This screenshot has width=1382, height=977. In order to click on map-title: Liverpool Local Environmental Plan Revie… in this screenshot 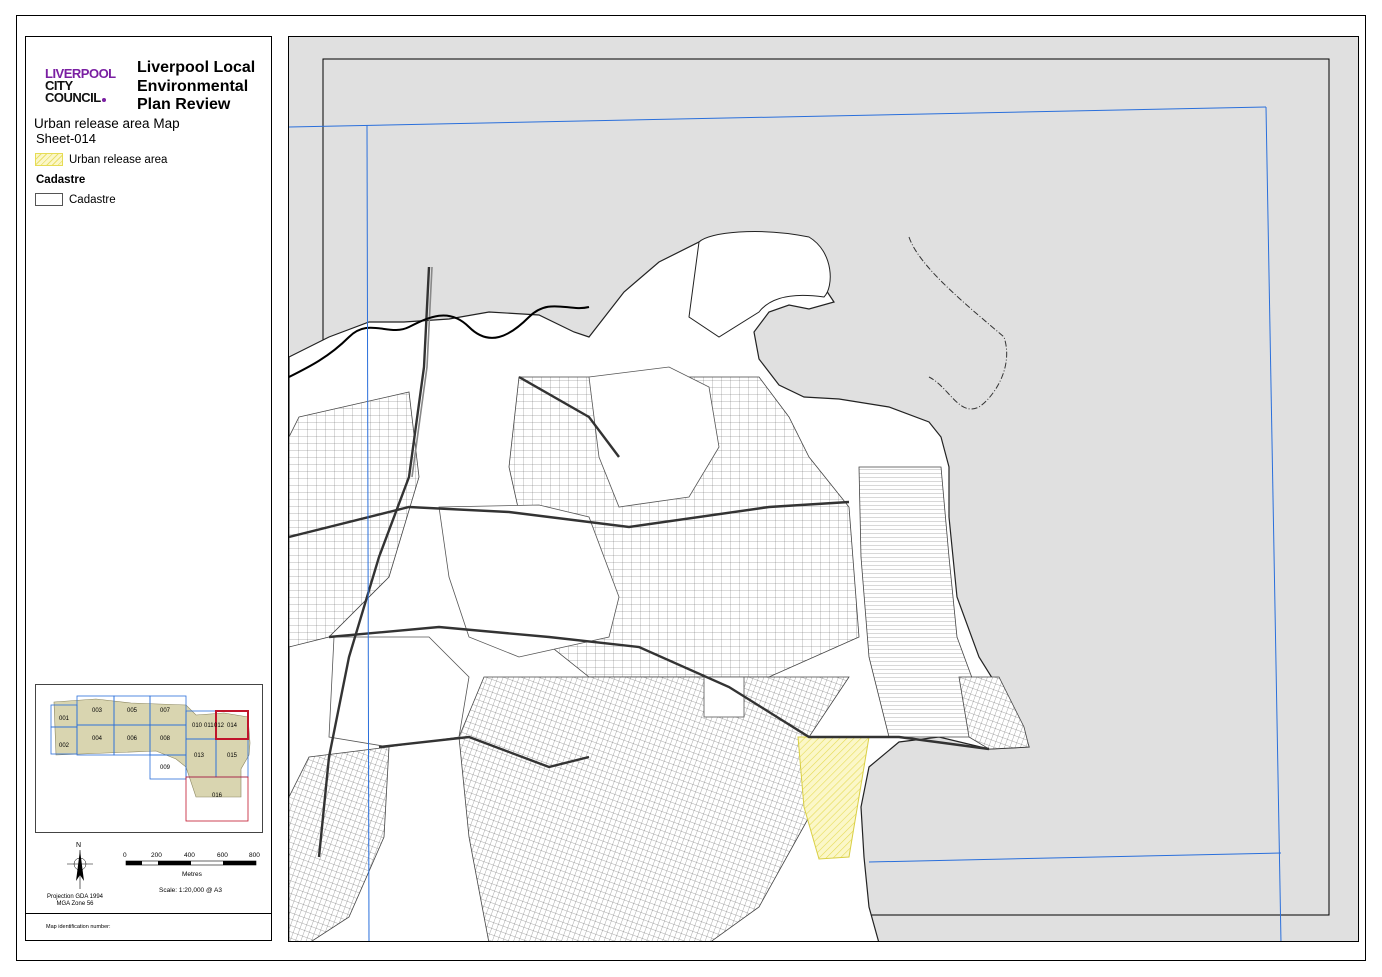, I will do `click(196, 87)`.